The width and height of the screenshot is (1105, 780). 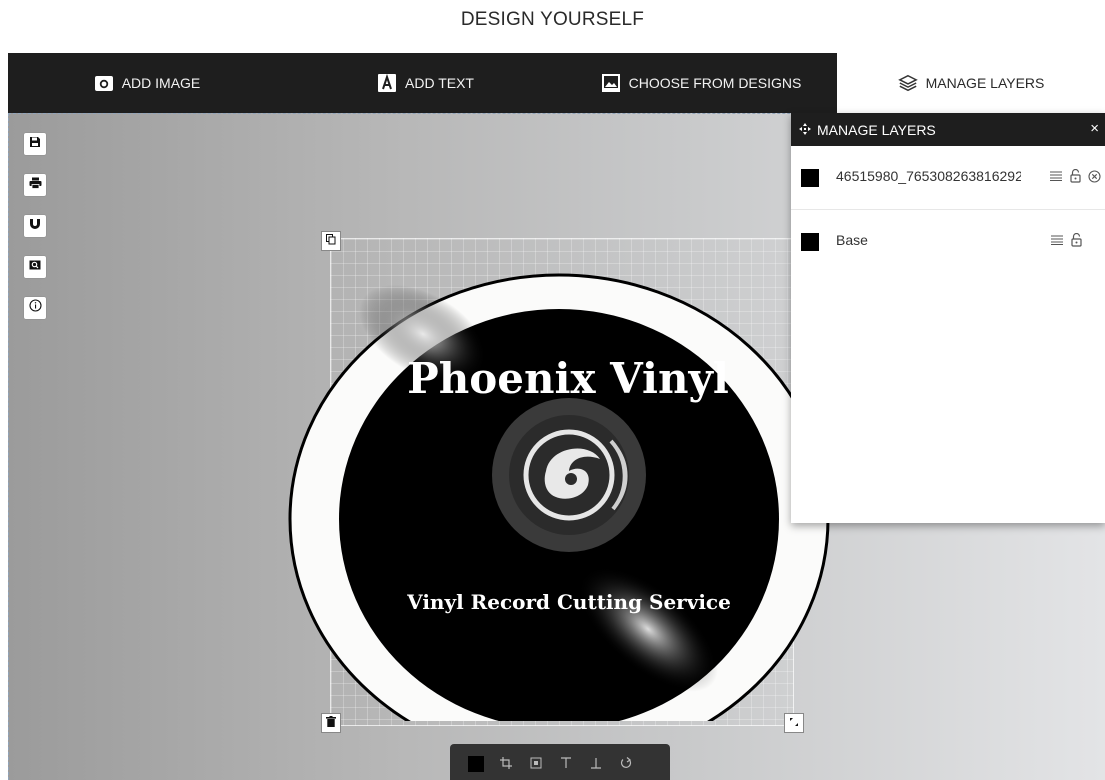 I want to click on save-button, so click(x=35, y=144).